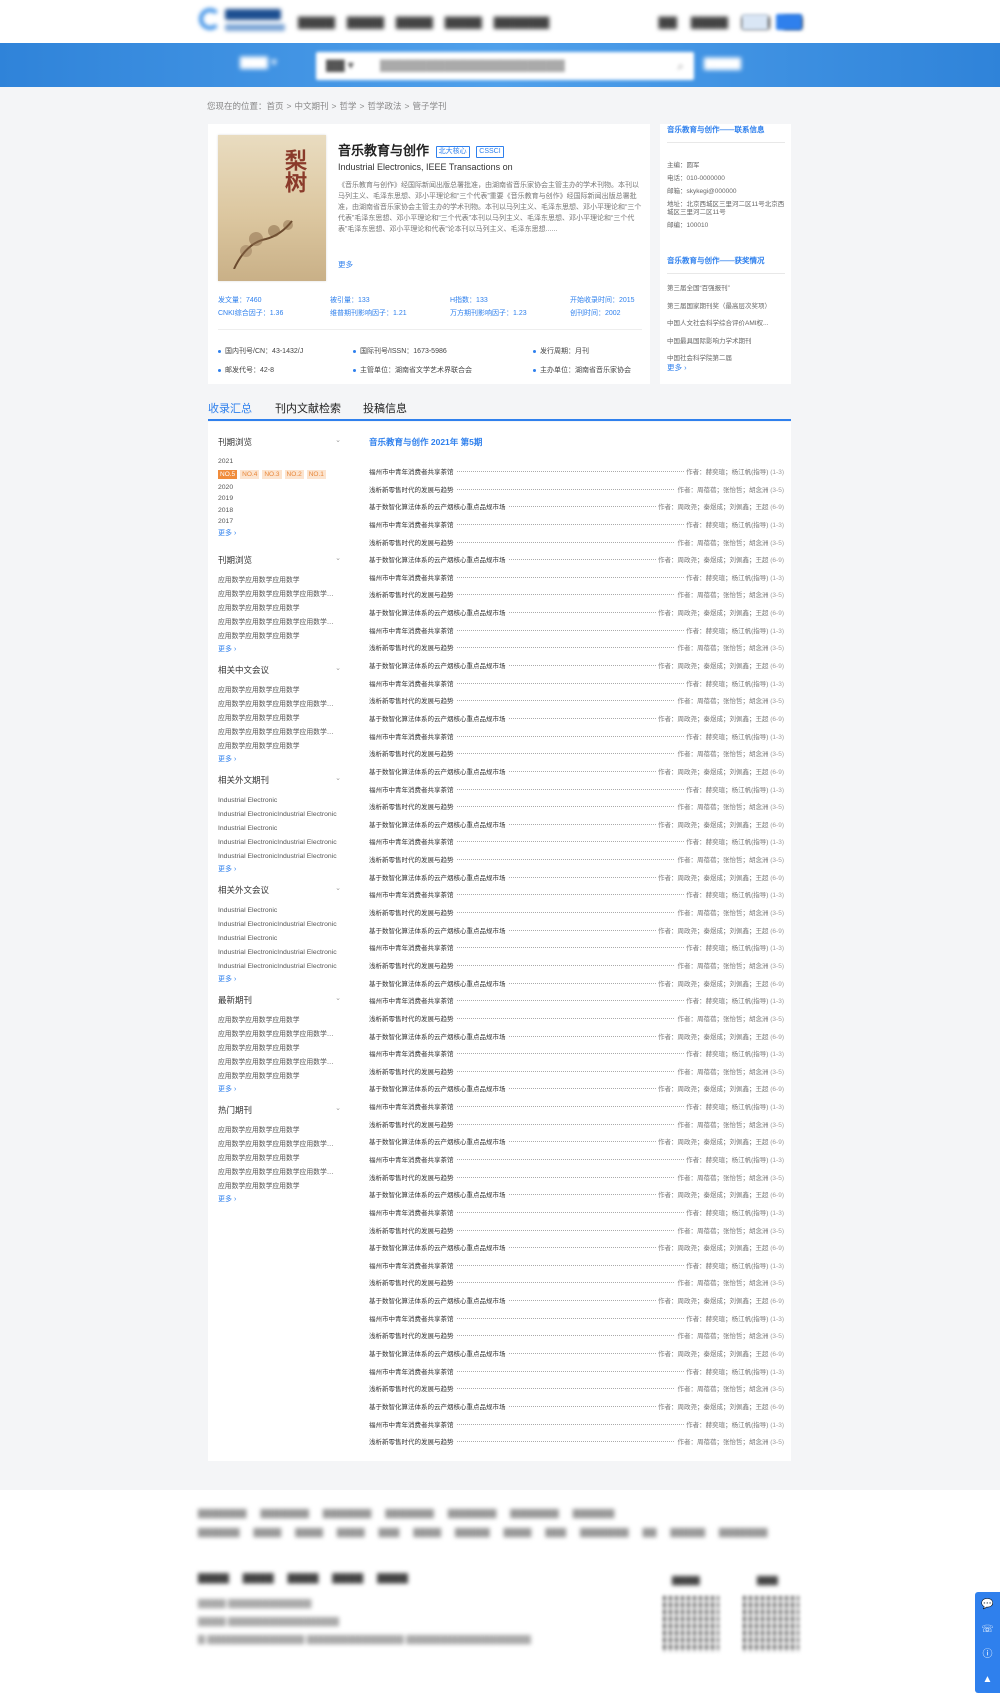 Image resolution: width=1000 pixels, height=1693 pixels. Describe the element at coordinates (345, 264) in the screenshot. I see `description-more-link: 更多` at that location.